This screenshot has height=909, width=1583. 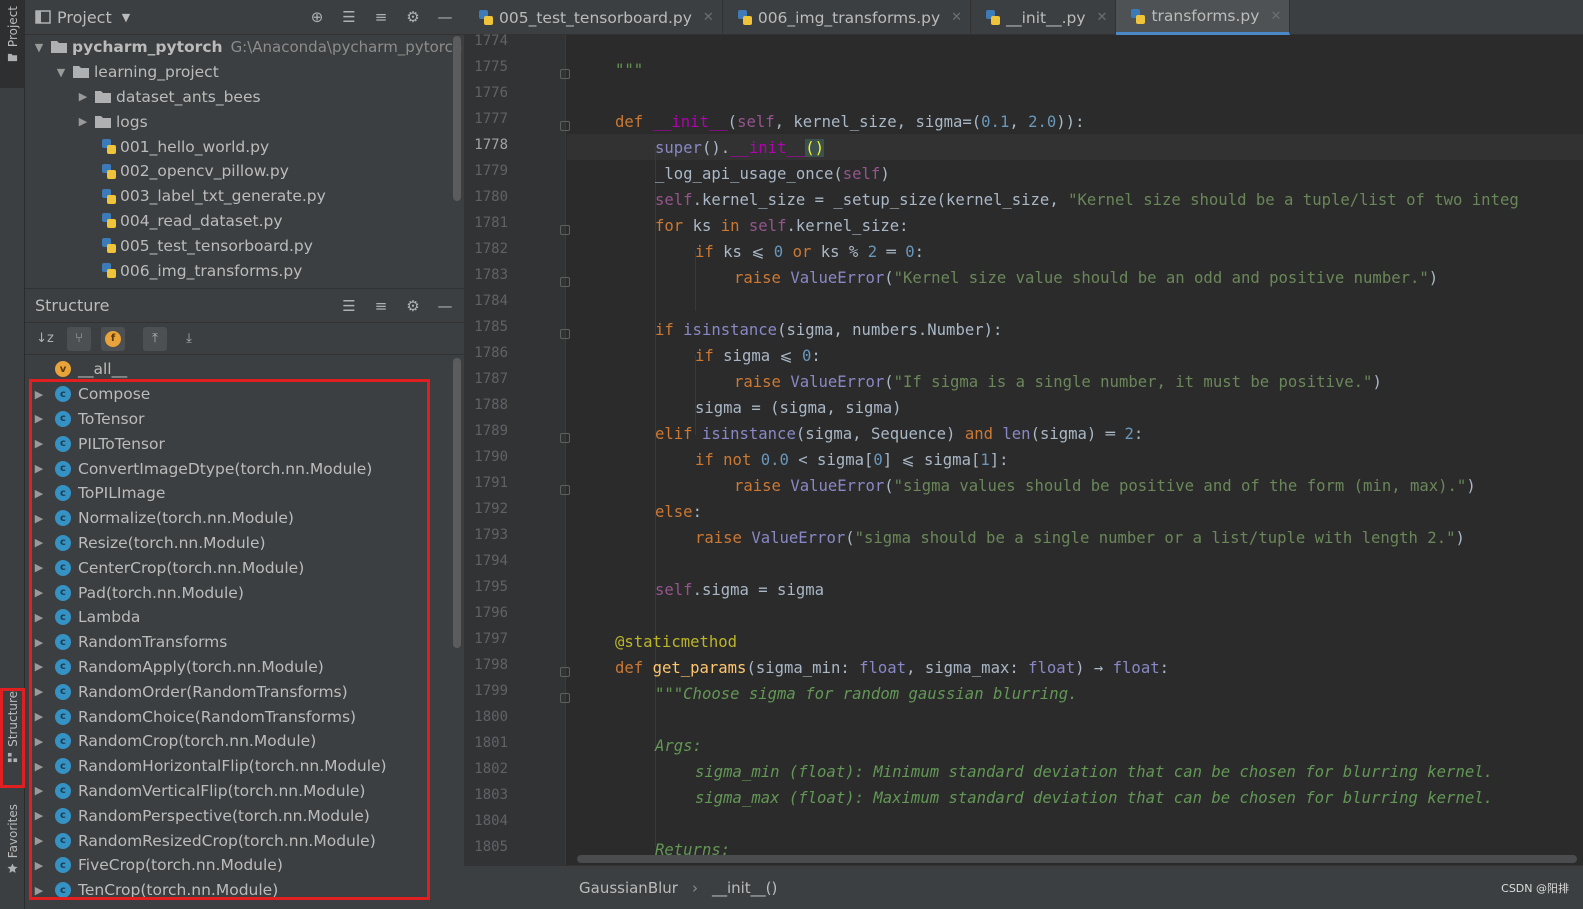 I want to click on structure-class: ▶ c Normalize(torch.nn.Module), so click(x=244, y=518).